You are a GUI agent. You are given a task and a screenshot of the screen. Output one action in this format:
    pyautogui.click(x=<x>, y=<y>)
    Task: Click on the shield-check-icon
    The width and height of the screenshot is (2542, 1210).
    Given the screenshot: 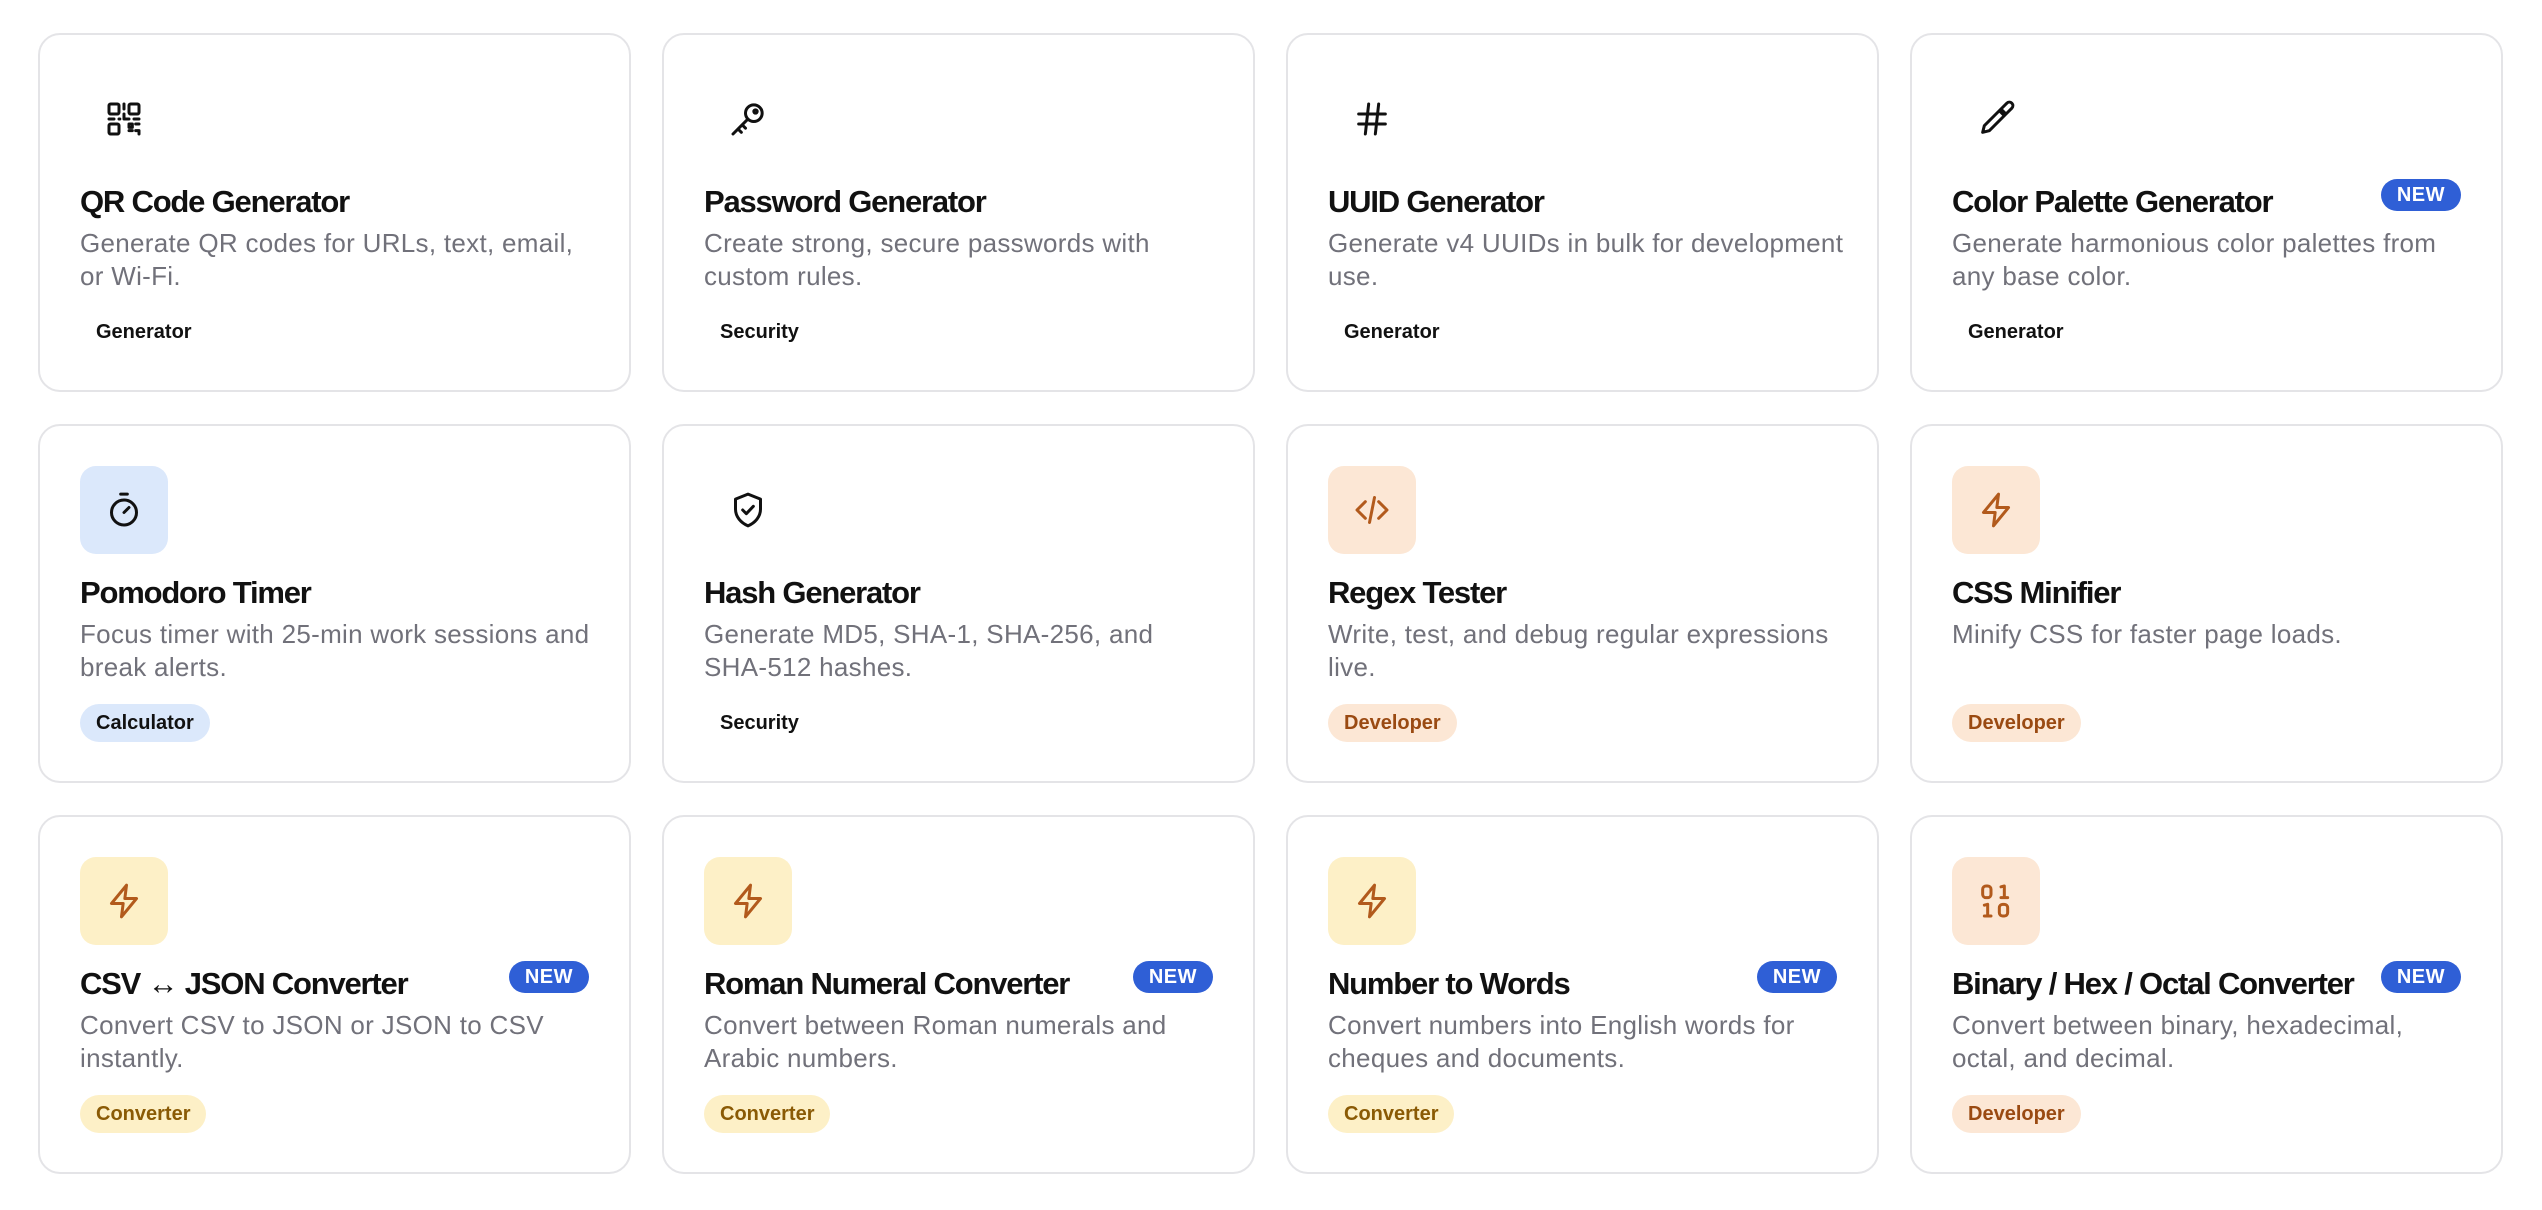 What is the action you would take?
    pyautogui.click(x=748, y=510)
    